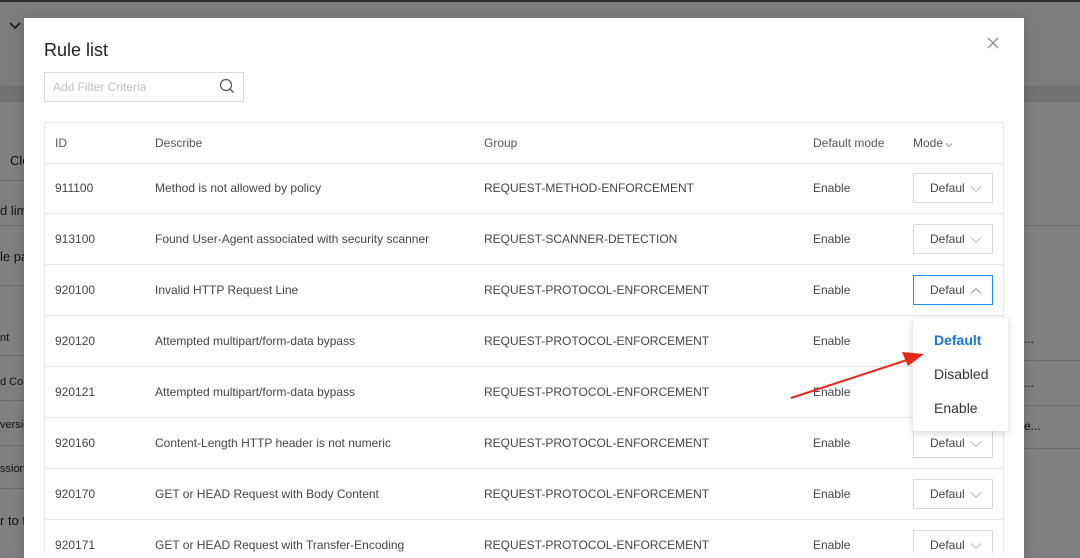 This screenshot has width=1080, height=558. I want to click on column-header-group: Group, so click(501, 143).